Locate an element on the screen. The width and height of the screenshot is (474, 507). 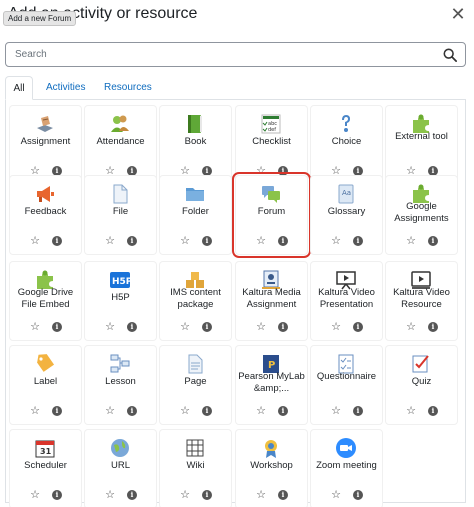
tab-activities: Activities is located at coordinates (65, 88).